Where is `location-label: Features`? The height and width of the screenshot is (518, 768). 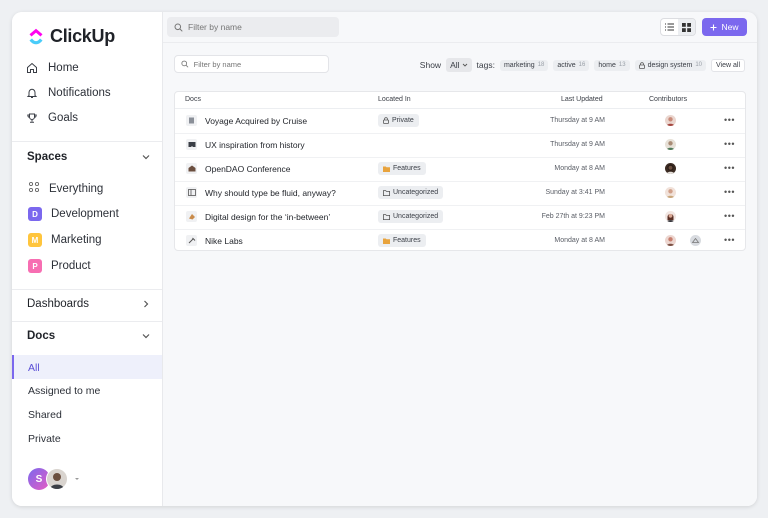 location-label: Features is located at coordinates (407, 240).